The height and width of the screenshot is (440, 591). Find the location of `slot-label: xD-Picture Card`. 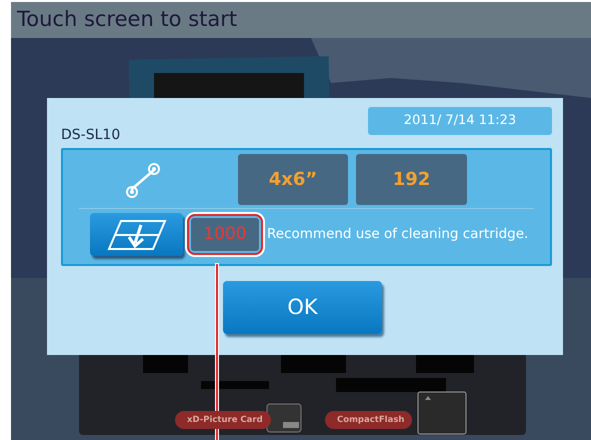

slot-label: xD-Picture Card is located at coordinates (223, 420).